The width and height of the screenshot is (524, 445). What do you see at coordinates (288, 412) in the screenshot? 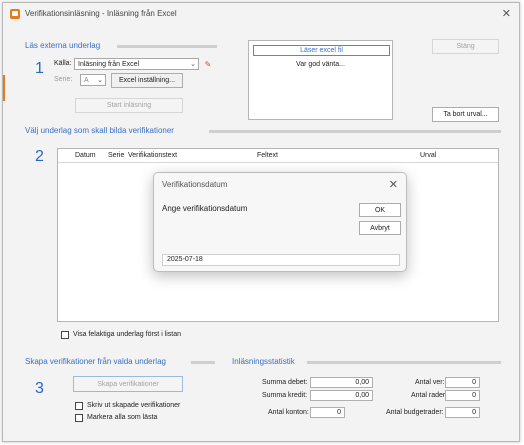
I see `accounts-label: Antal konton:` at bounding box center [288, 412].